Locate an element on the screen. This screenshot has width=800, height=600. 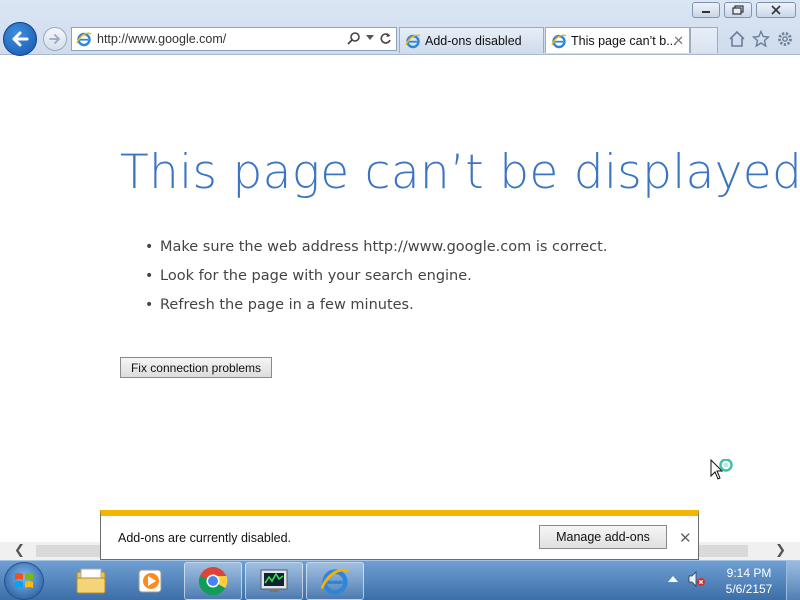
page-title: This page can’t be displayed is located at coordinates (460, 172).